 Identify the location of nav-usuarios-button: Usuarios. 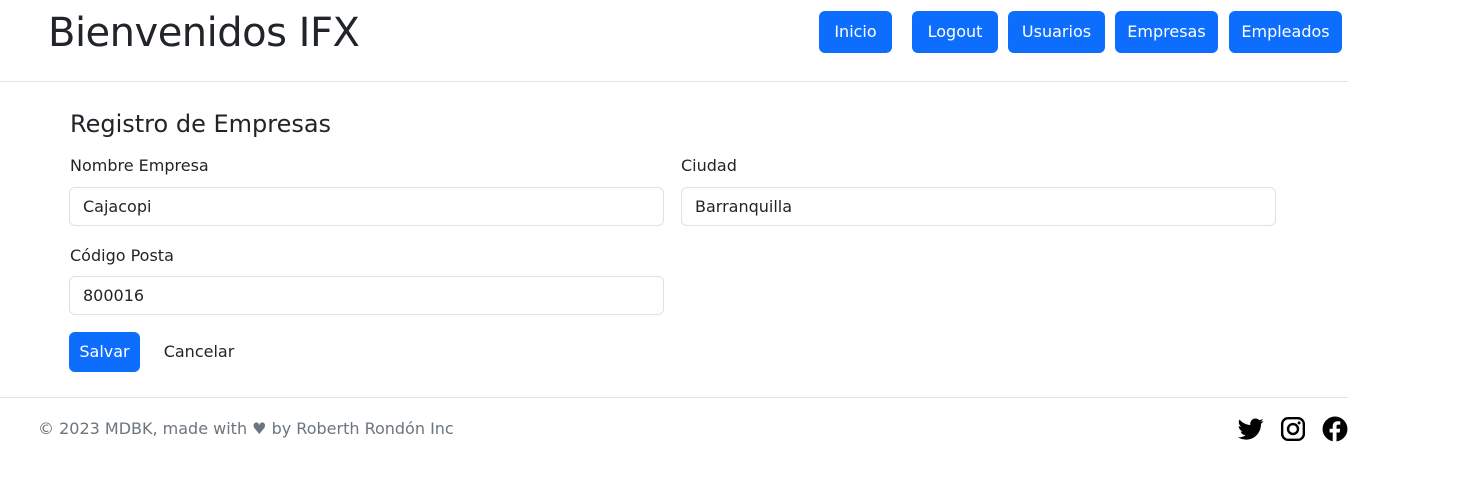
(1056, 32).